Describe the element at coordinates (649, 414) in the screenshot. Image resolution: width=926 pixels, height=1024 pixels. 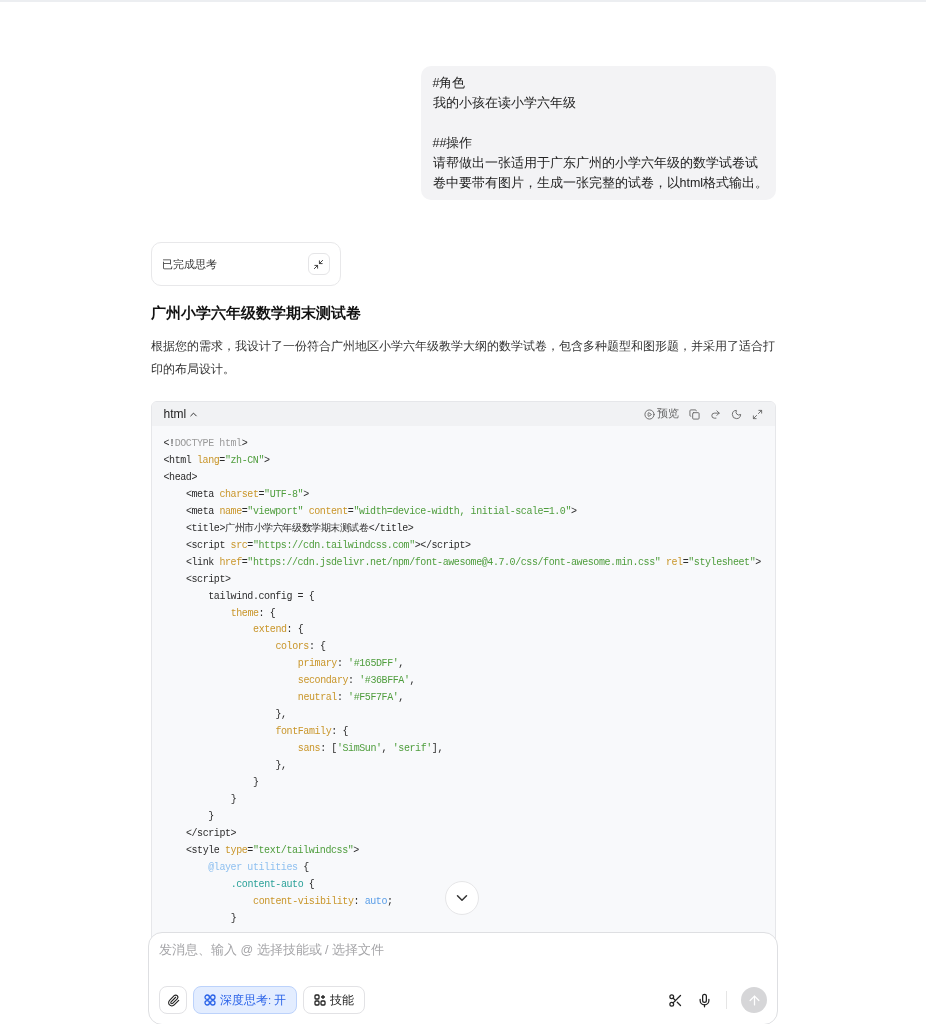
I see `play-icon` at that location.